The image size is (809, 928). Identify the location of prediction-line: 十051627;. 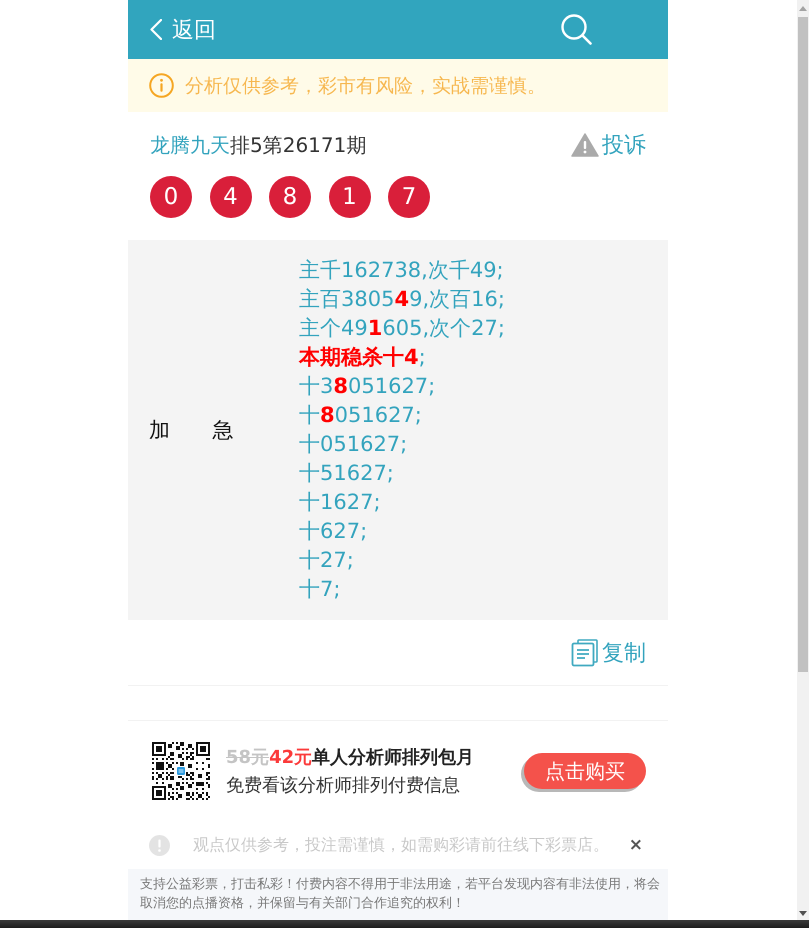
(353, 444).